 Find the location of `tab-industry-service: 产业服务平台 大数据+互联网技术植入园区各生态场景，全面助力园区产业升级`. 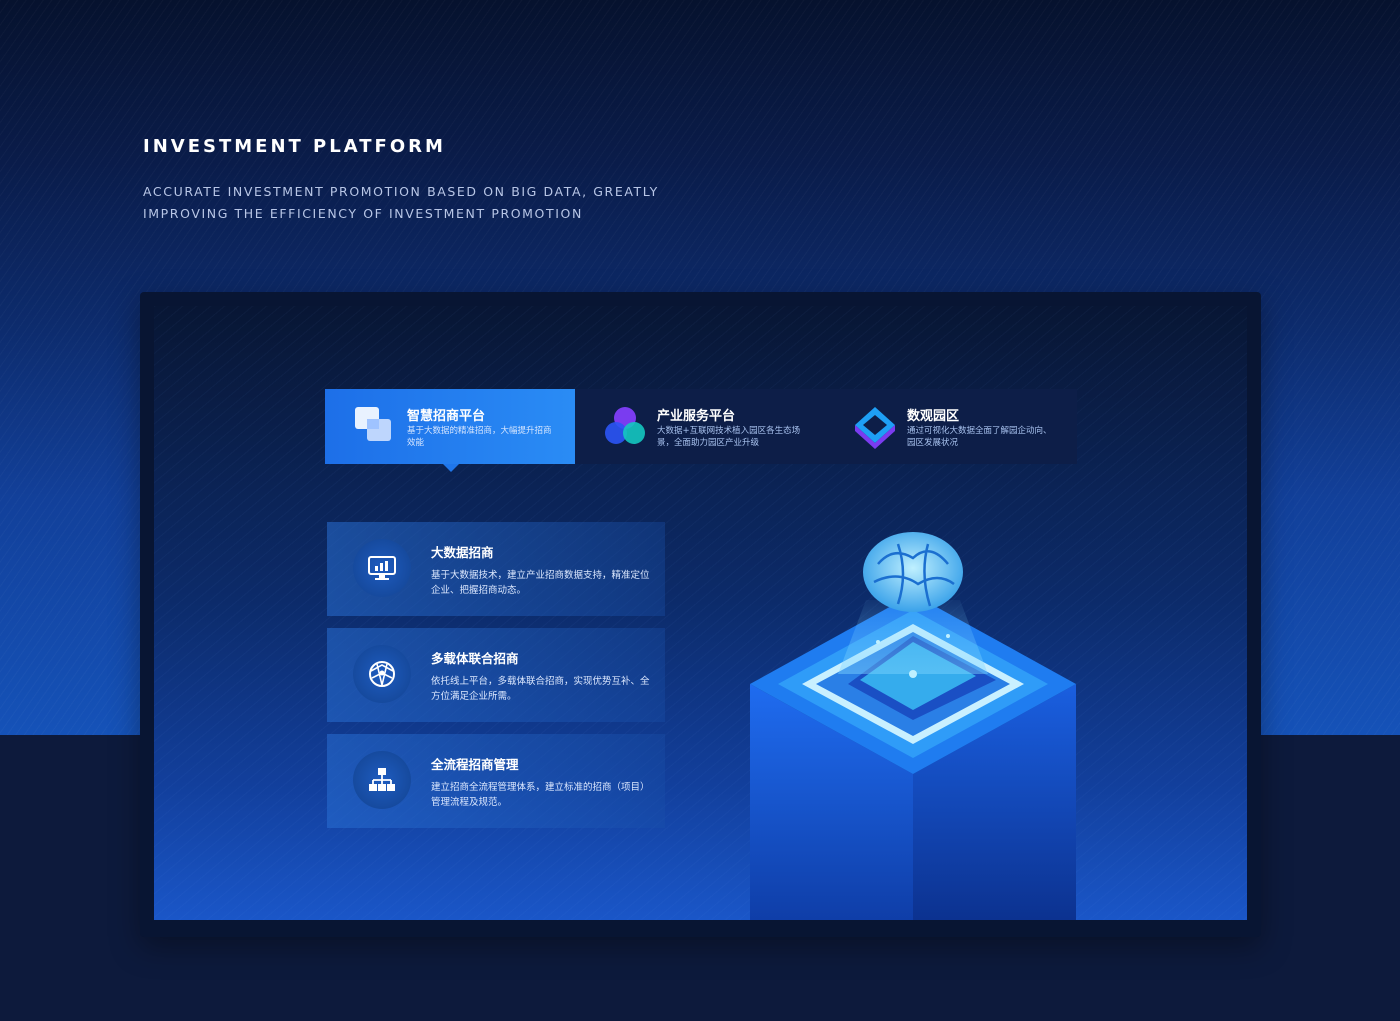

tab-industry-service: 产业服务平台 大数据+互联网技术植入园区各生态场景，全面助力园区产业升级 is located at coordinates (700, 426).